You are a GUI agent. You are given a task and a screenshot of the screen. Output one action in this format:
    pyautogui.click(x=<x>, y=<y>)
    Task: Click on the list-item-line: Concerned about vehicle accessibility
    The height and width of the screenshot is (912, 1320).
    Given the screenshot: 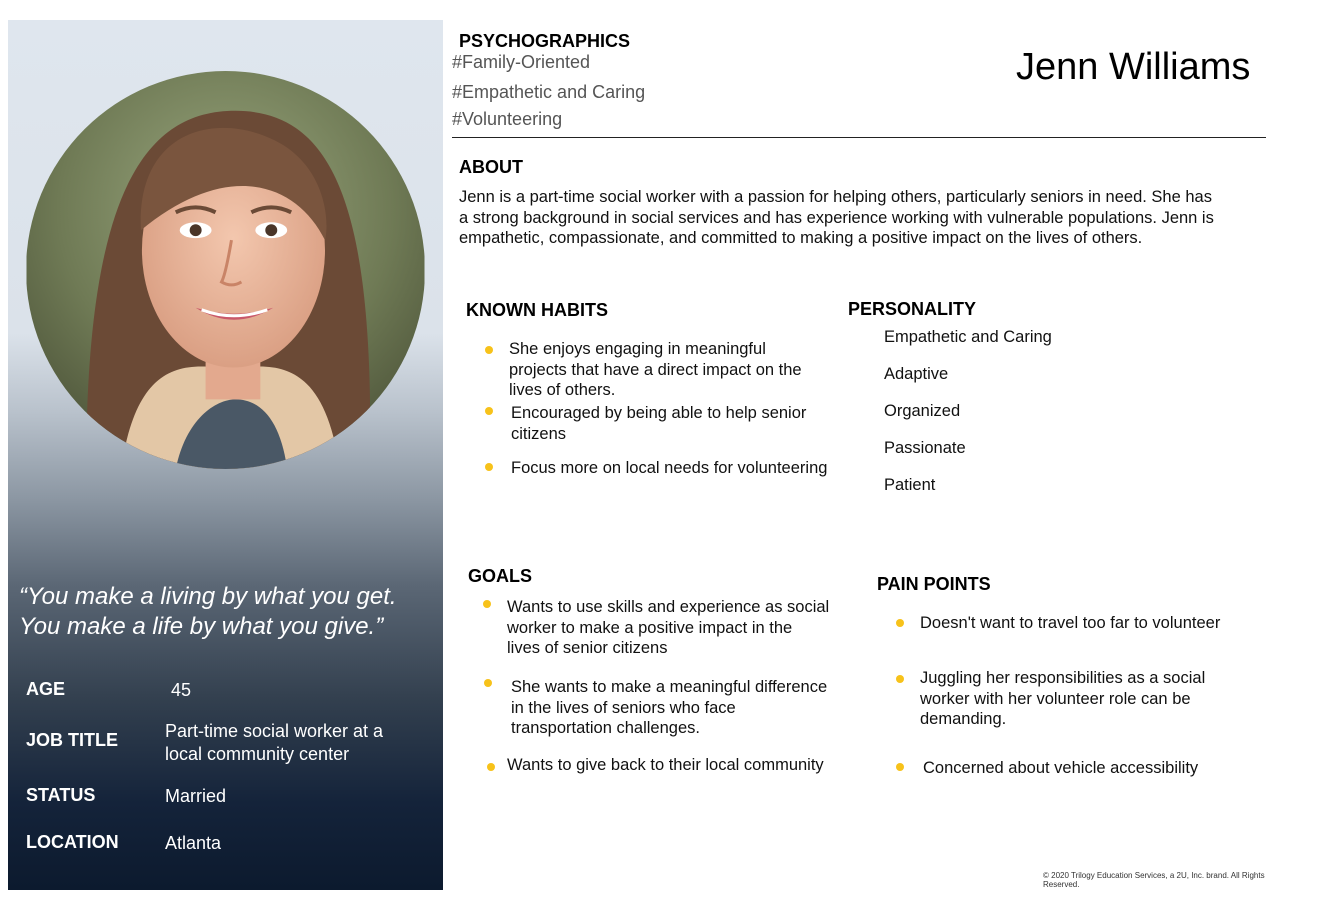 What is the action you would take?
    pyautogui.click(x=1061, y=768)
    